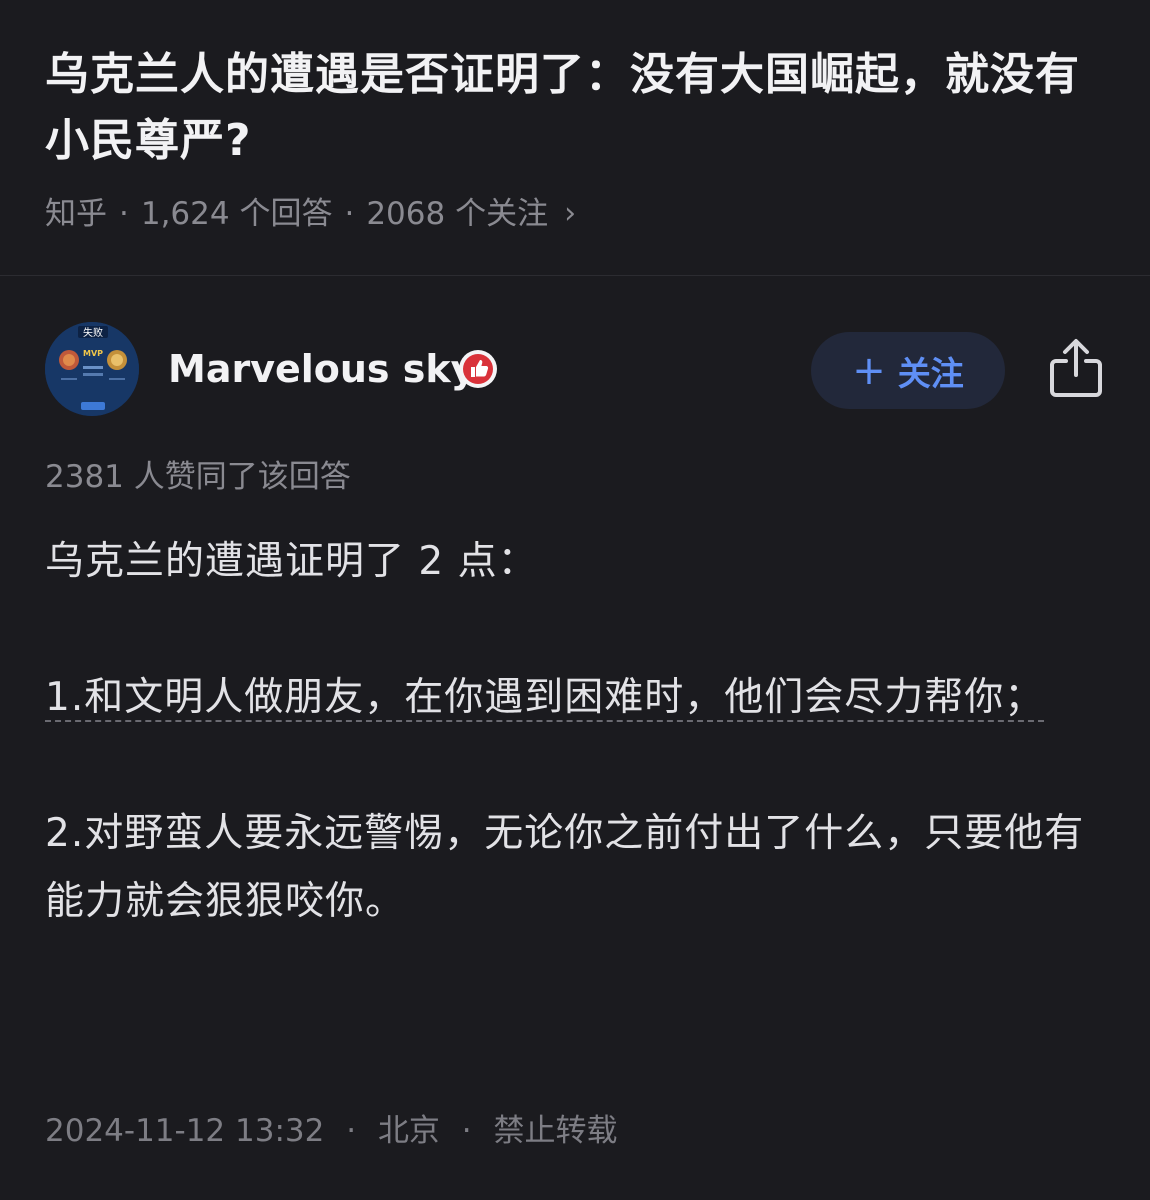 This screenshot has height=1200, width=1150. I want to click on question-meta: 知乎 · 1,624 个回答 · 2068 个关注 ›, so click(310, 214).